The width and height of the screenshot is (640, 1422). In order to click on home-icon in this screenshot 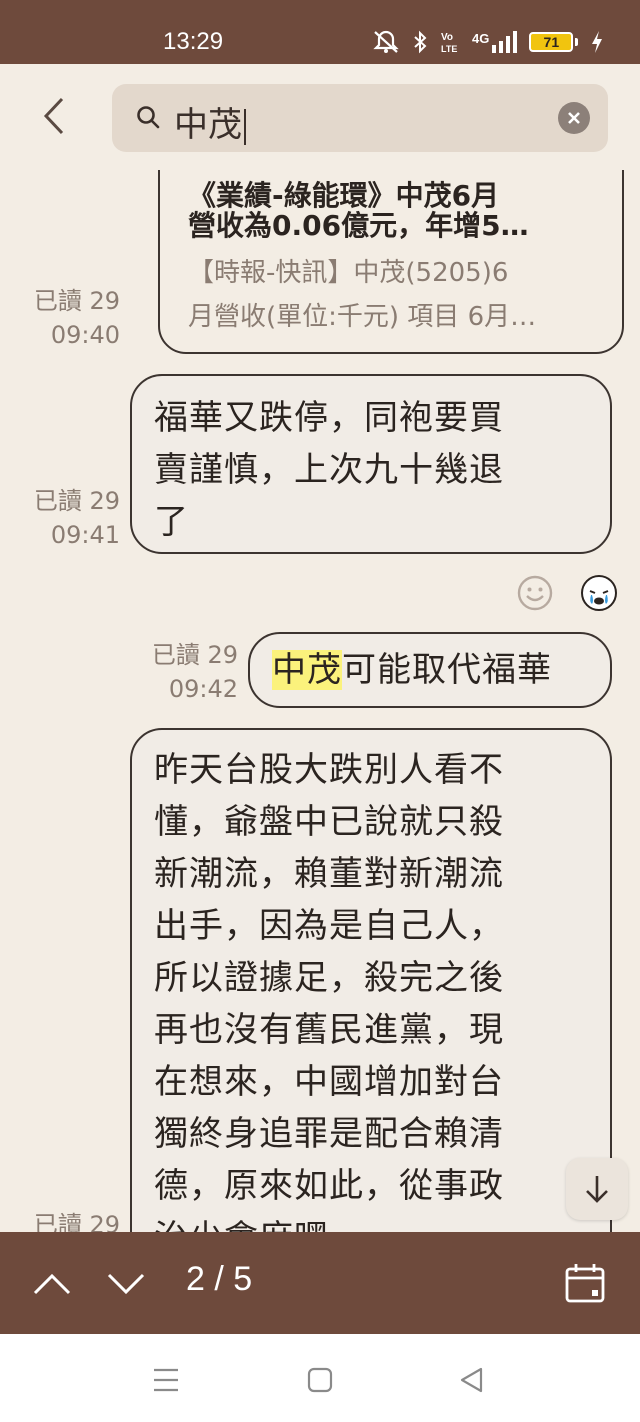, I will do `click(320, 1380)`.